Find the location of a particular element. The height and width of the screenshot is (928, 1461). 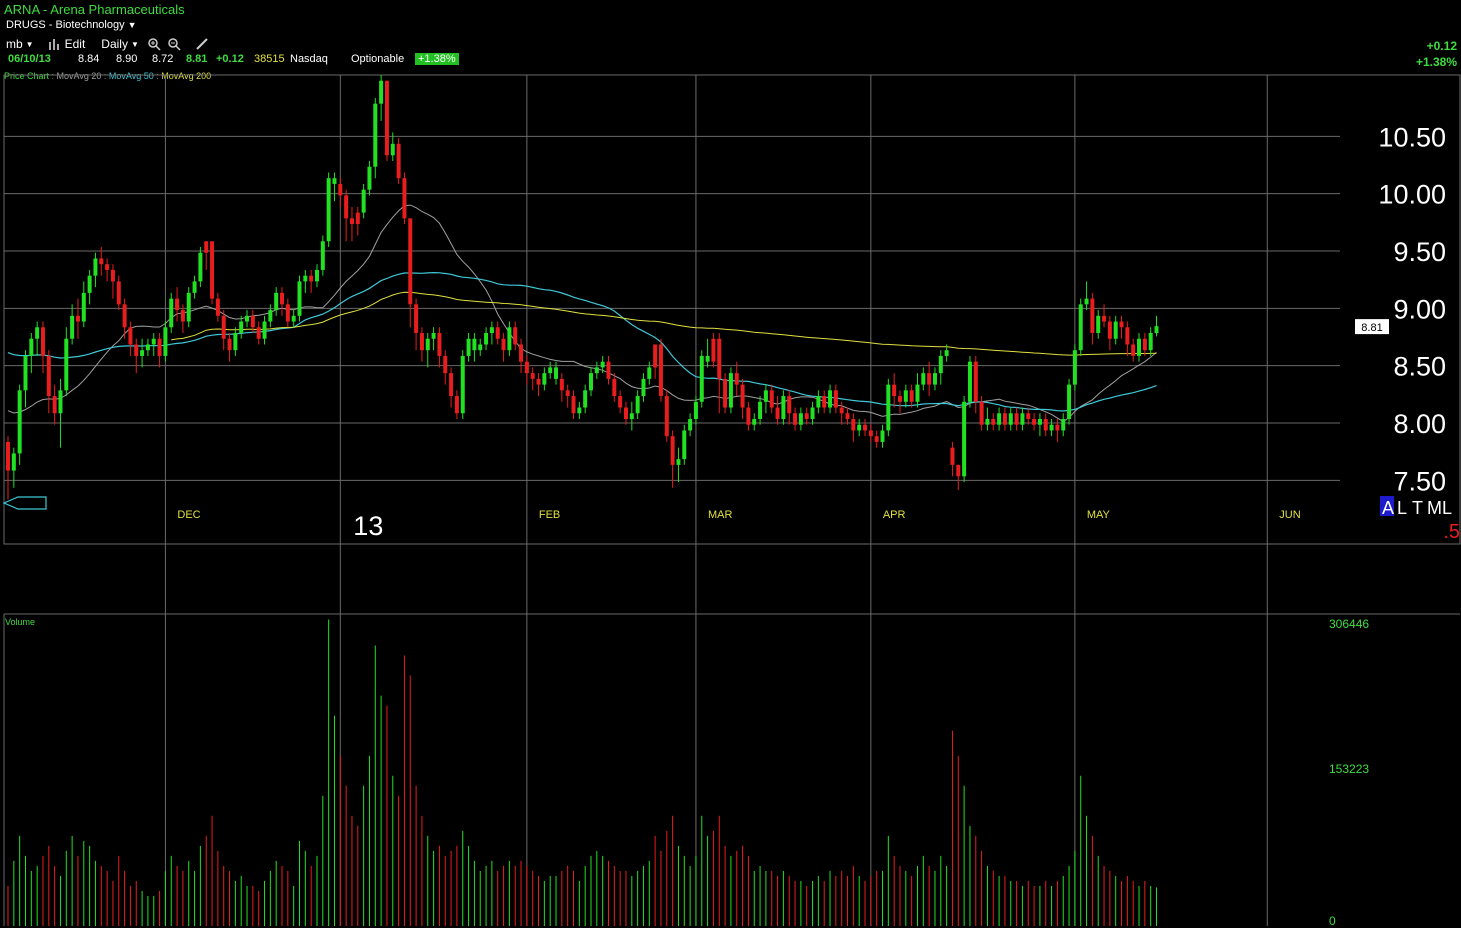

volume-label: Volume is located at coordinates (20, 622).